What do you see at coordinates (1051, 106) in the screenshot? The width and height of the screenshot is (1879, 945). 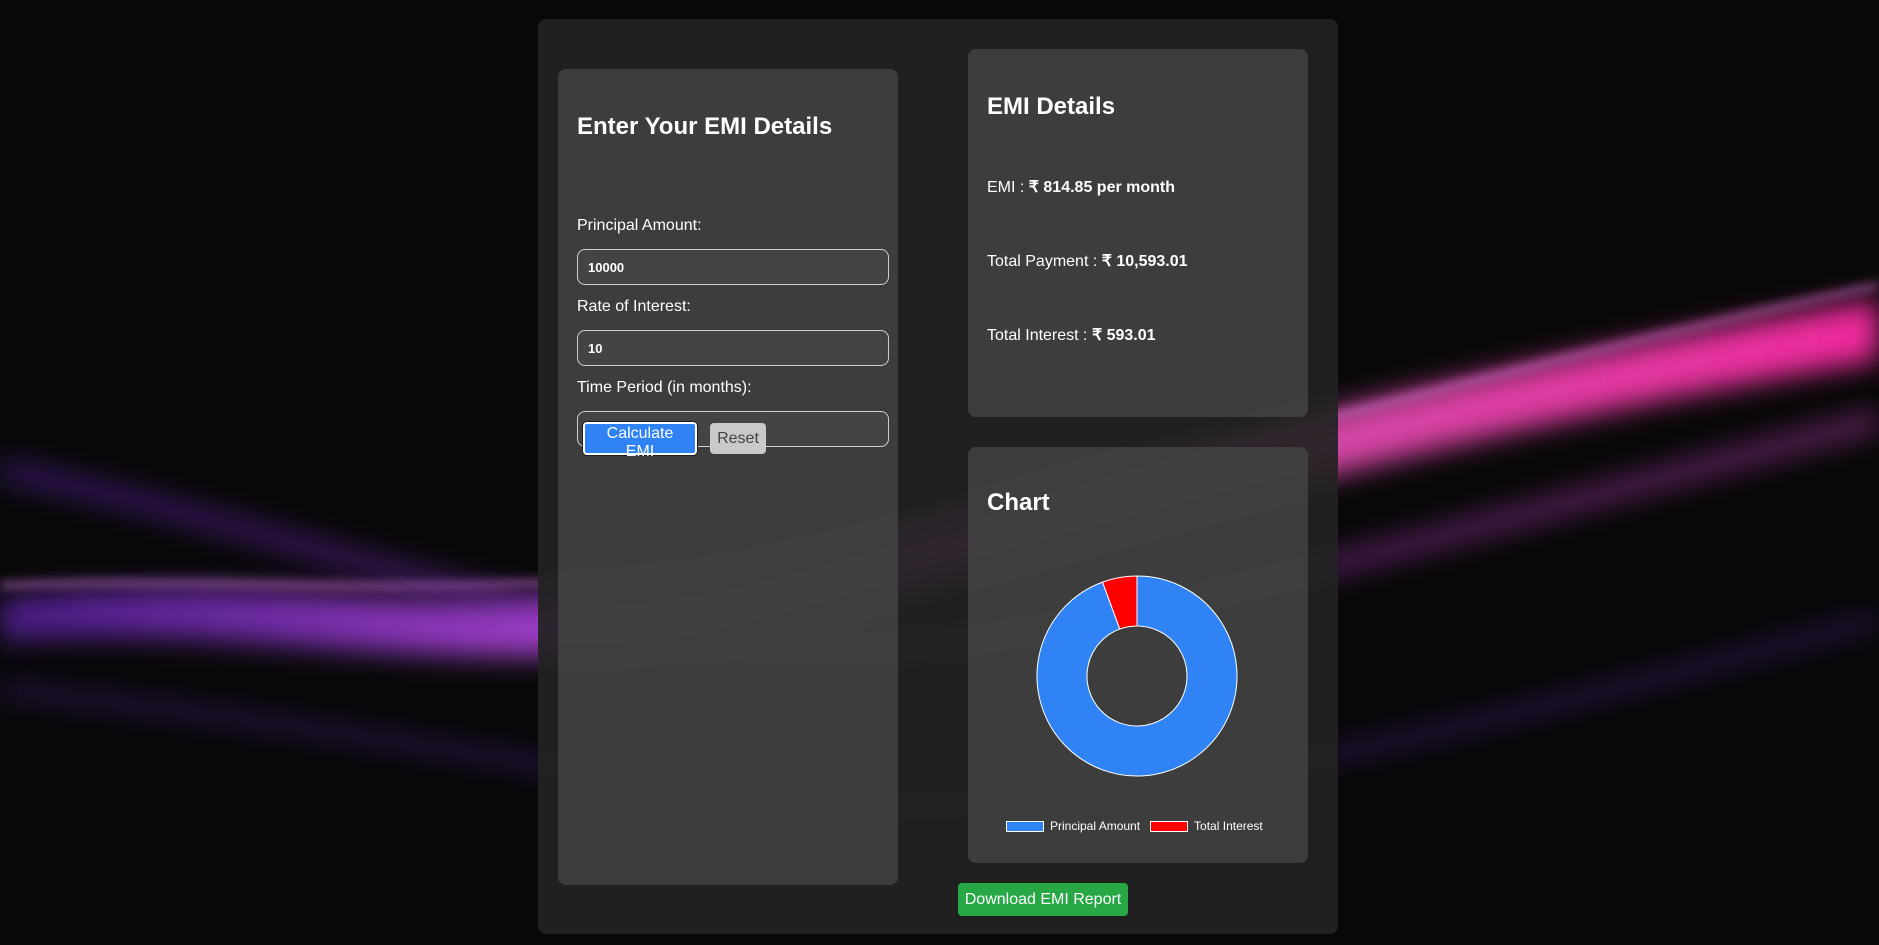 I see `details-title: EMI Details` at bounding box center [1051, 106].